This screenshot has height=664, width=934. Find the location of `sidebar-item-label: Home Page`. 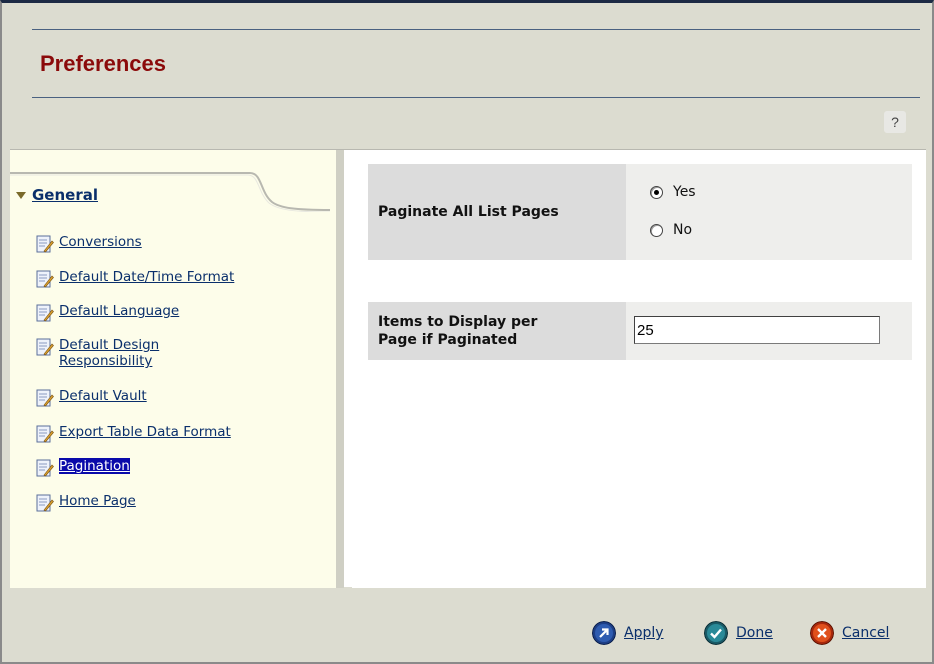

sidebar-item-label: Home Page is located at coordinates (97, 501).